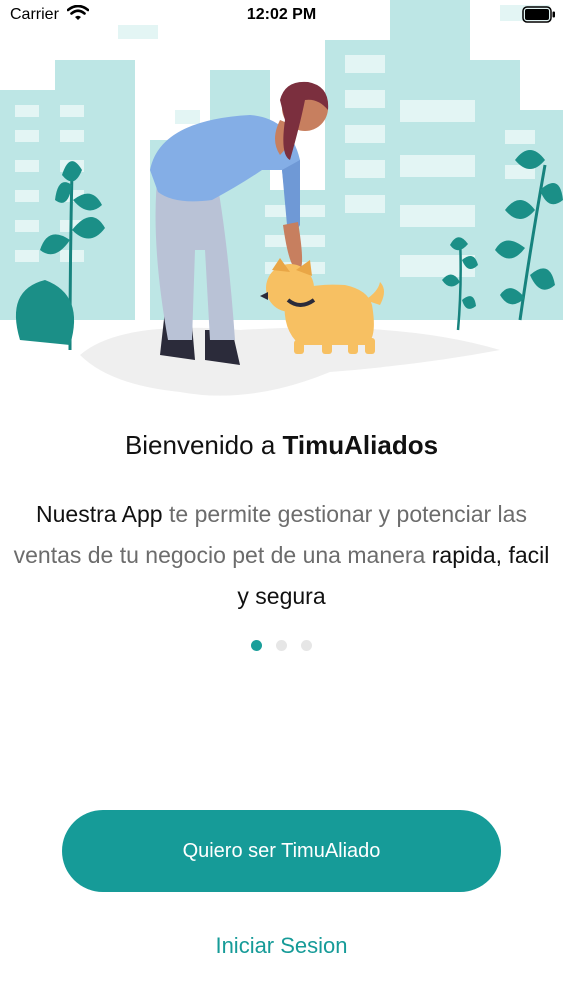  Describe the element at coordinates (539, 17) in the screenshot. I see `battery-icon` at that location.